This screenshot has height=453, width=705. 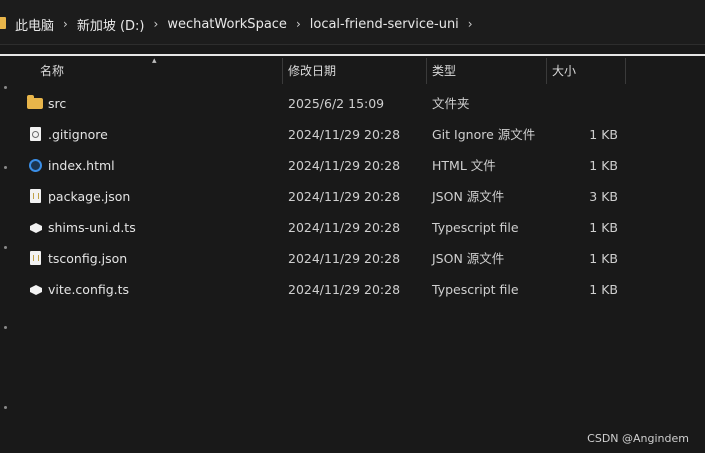 I want to click on column-header-date: 修改日期, so click(x=312, y=71).